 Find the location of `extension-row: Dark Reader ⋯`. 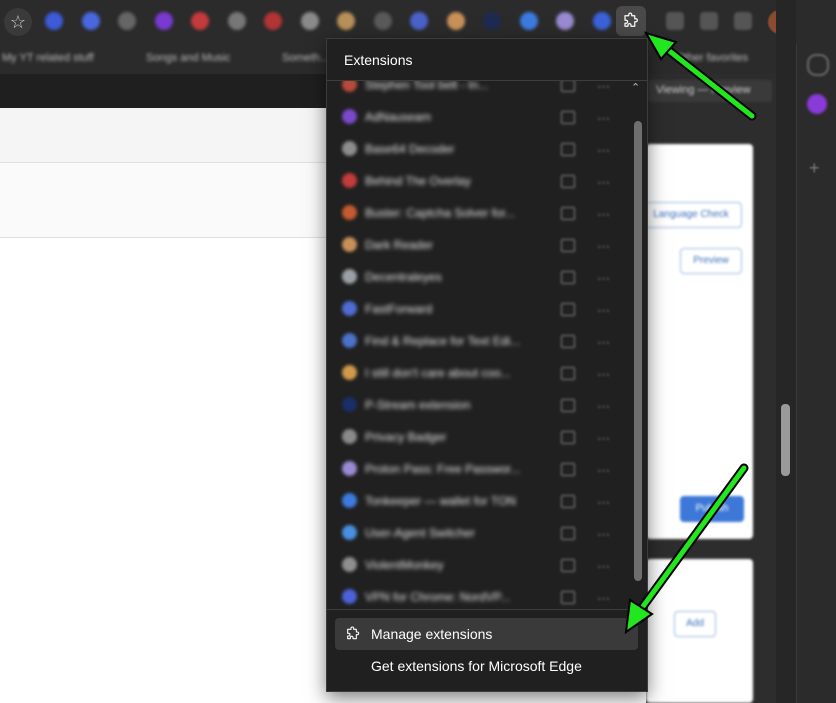

extension-row: Dark Reader ⋯ is located at coordinates (477, 245).